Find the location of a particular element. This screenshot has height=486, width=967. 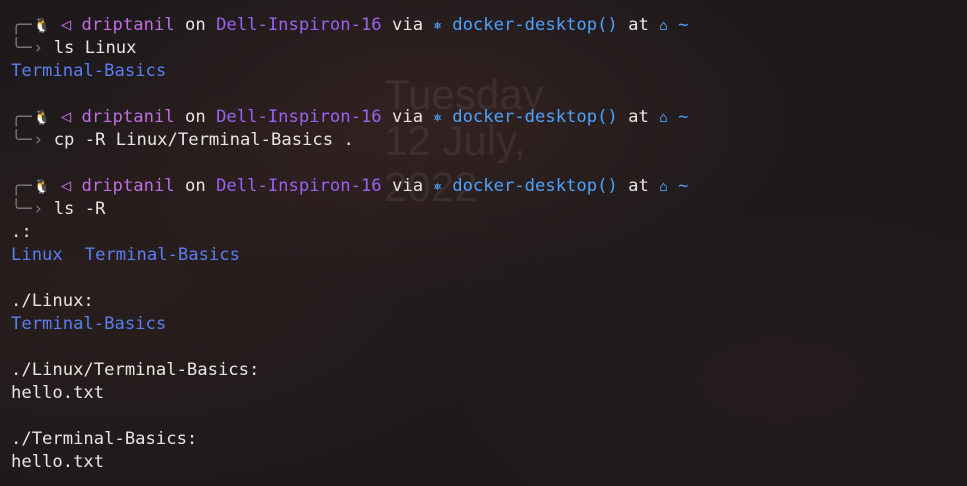

listing-header: ./Linux: is located at coordinates (52, 301).